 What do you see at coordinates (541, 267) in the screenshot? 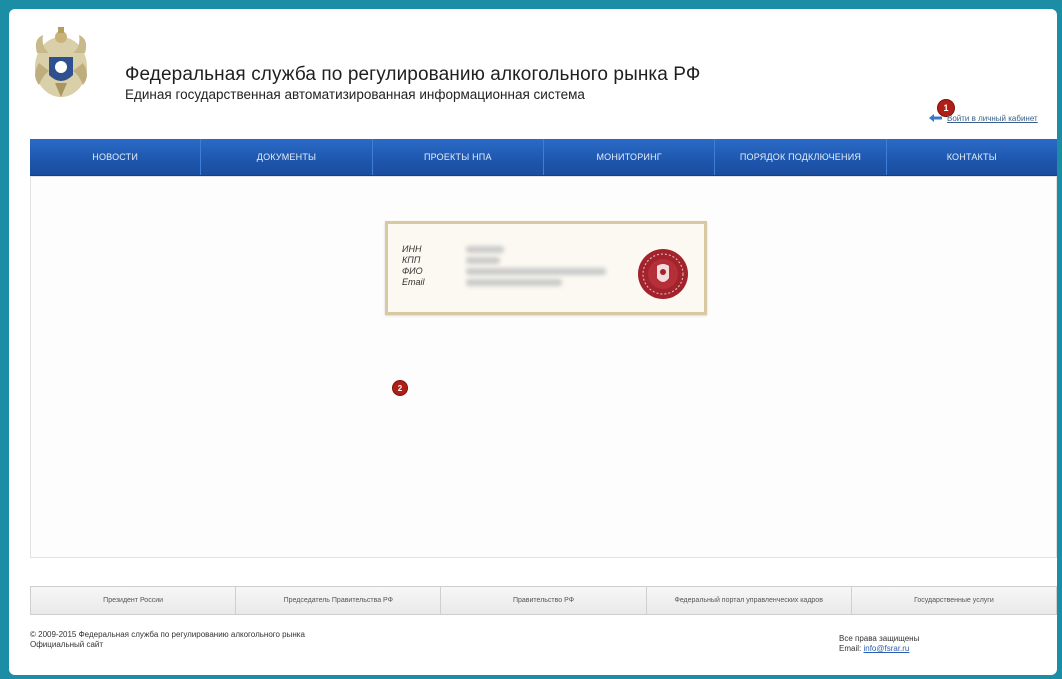
I see `certificate-values-blurred` at bounding box center [541, 267].